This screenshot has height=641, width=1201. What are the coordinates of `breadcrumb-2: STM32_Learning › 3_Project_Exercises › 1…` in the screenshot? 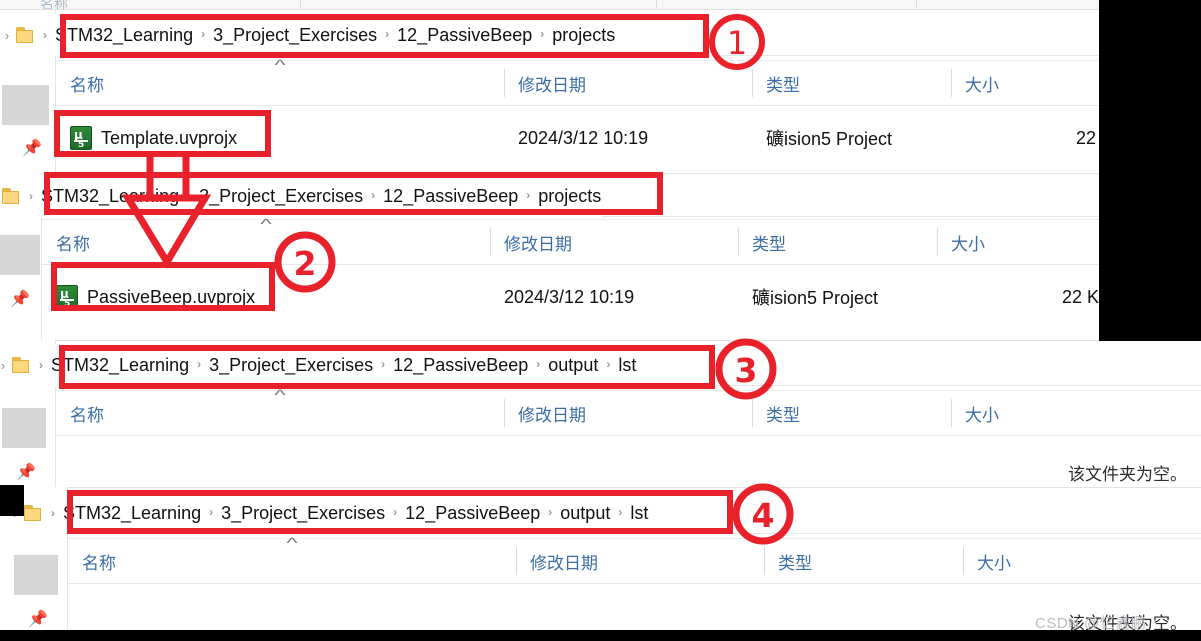 It's located at (321, 196).